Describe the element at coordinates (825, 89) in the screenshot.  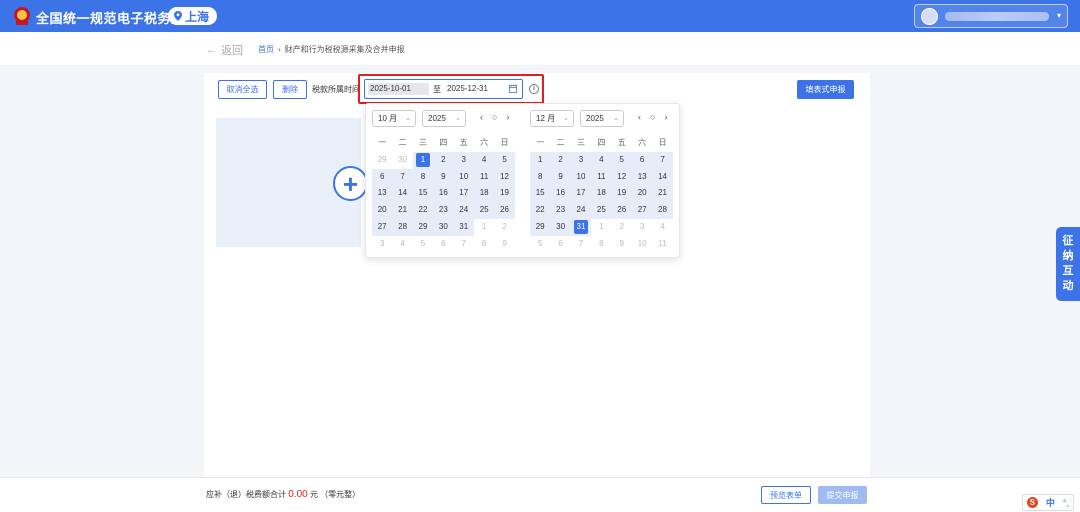
I see `form-declare-button: 填表式申报` at that location.